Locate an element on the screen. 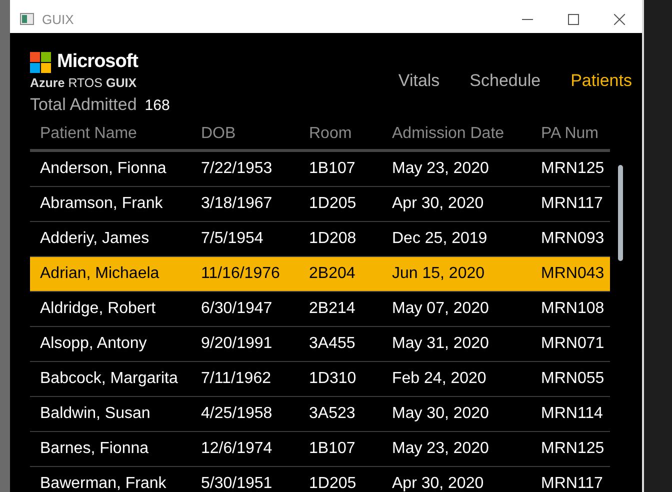 Image resolution: width=672 pixels, height=492 pixels. total-admitted-value: 168 is located at coordinates (157, 105).